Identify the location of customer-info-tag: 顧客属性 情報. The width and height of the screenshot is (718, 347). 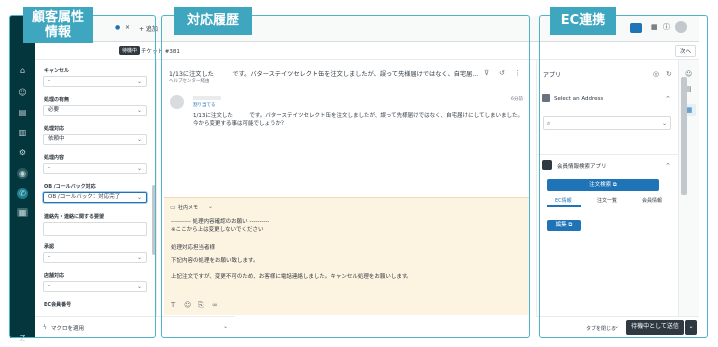
(58, 25).